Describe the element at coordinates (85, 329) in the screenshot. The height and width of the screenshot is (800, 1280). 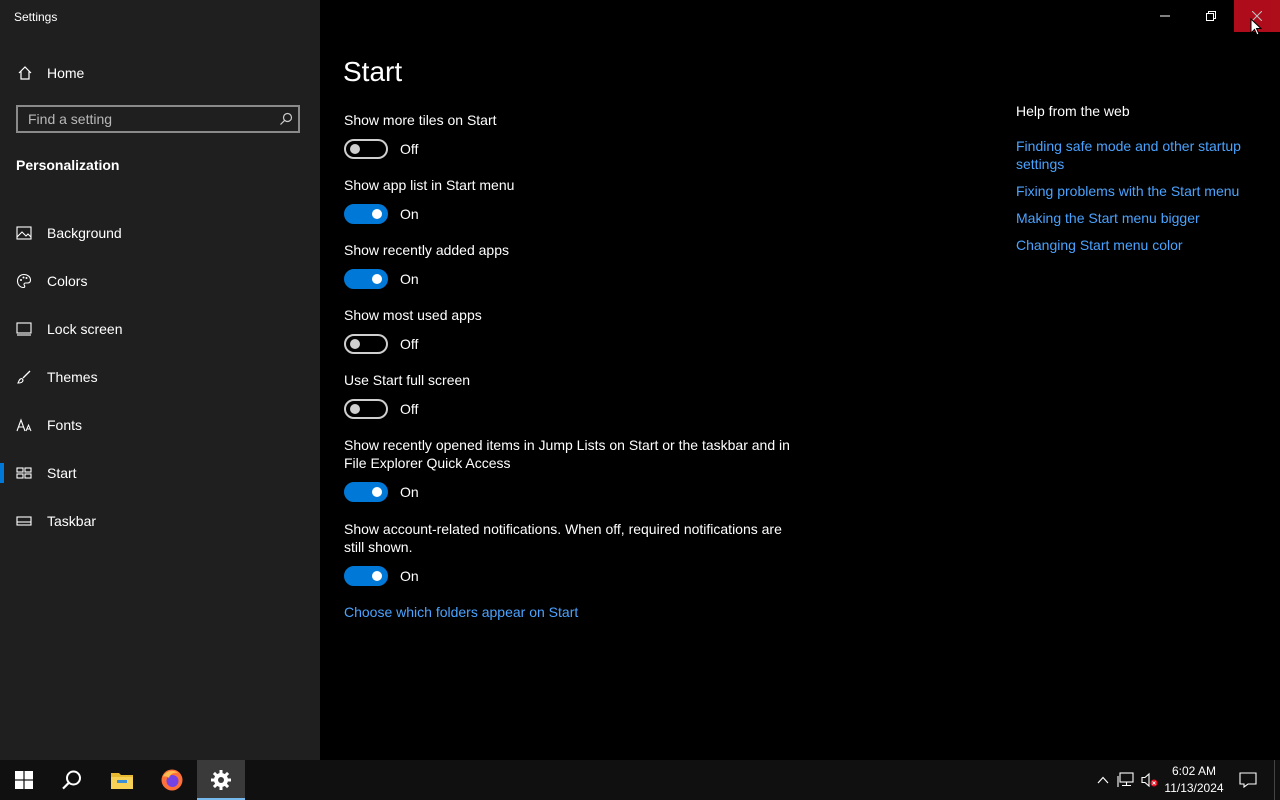
I see `sidebar-item-label: Lock screen` at that location.